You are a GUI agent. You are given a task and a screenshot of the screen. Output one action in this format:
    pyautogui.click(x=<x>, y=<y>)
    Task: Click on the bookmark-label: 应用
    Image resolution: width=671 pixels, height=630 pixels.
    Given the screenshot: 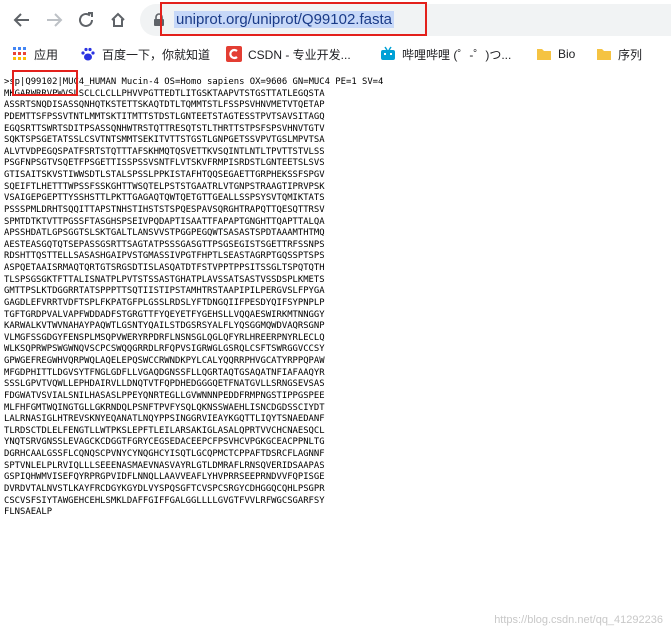 What is the action you would take?
    pyautogui.click(x=46, y=54)
    